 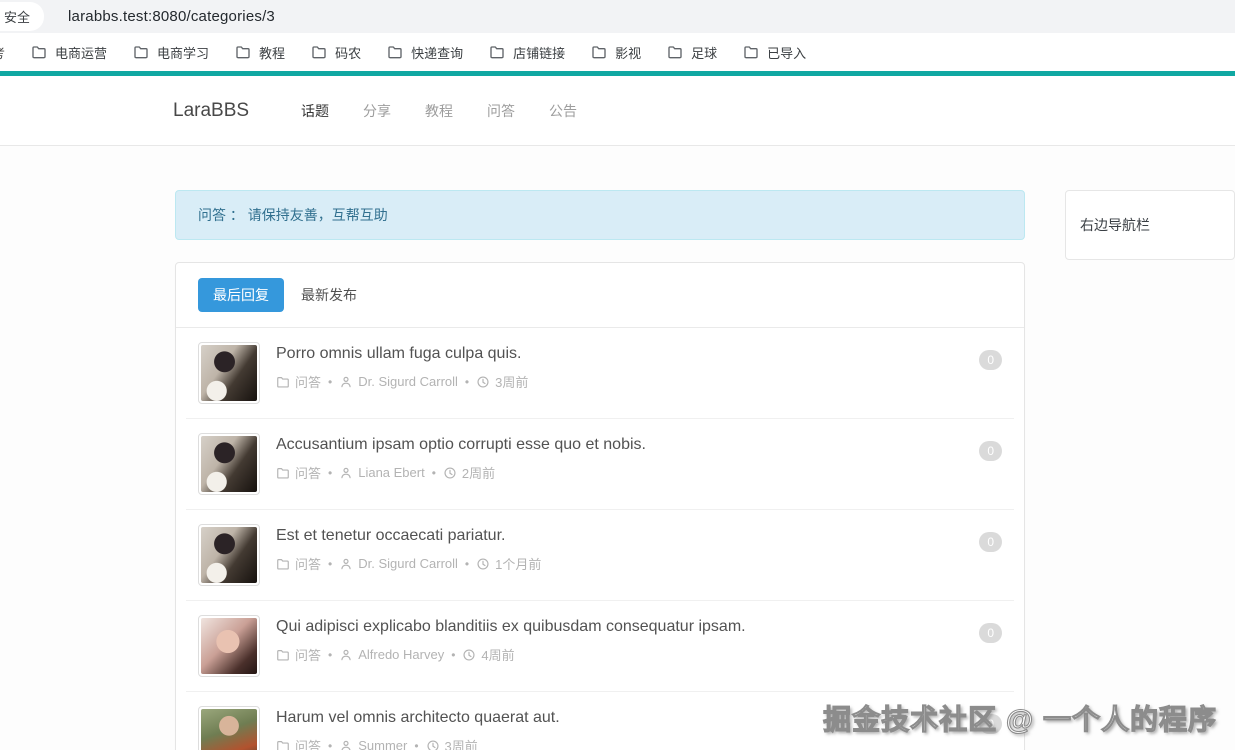 I want to click on bookmark-folder: 教程, so click(x=260, y=52).